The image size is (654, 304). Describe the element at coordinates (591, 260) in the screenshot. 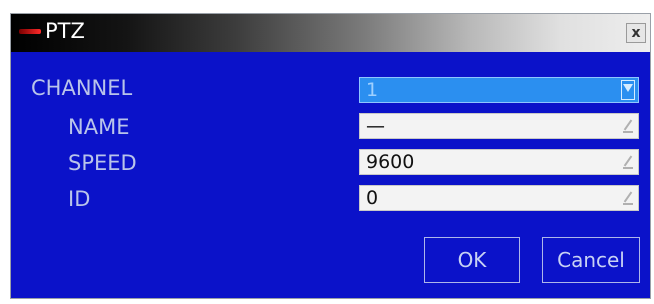

I see `cancel-button: Cancel` at that location.